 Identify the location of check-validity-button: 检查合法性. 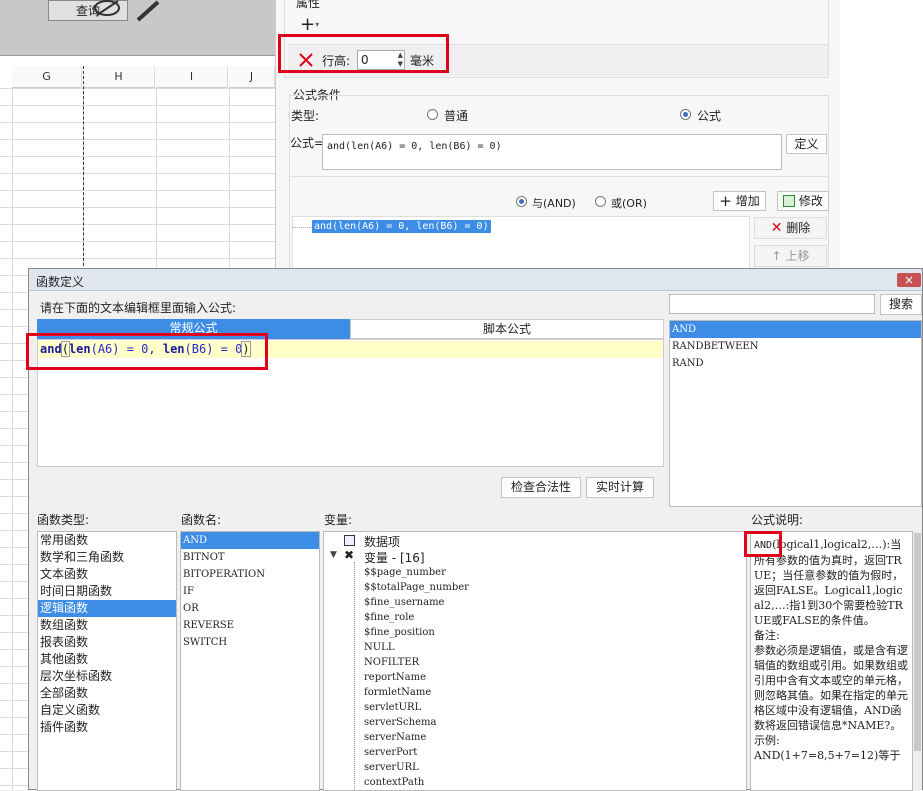
(541, 487).